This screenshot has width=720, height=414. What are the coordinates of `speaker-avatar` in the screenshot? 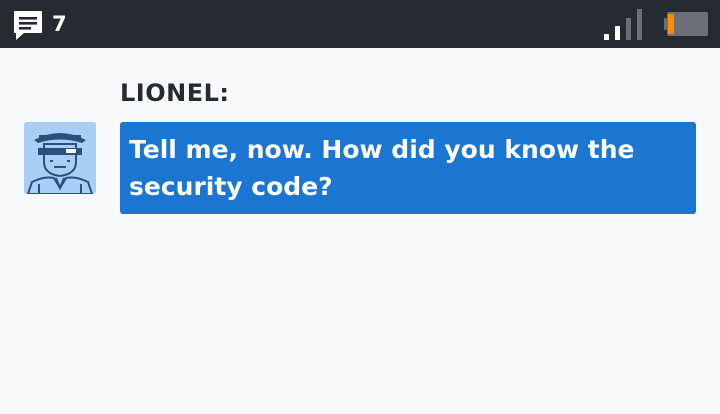 It's located at (60, 158).